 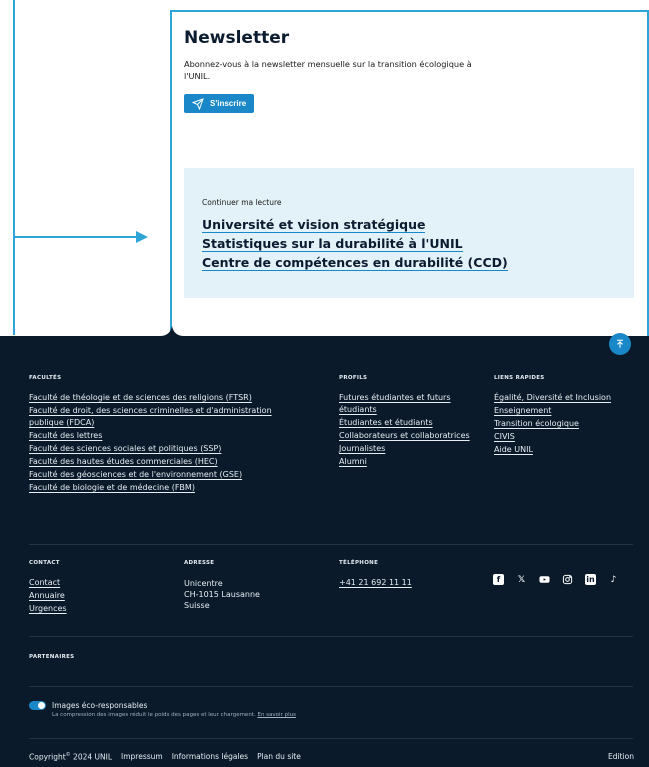 What do you see at coordinates (142, 757) in the screenshot?
I see `impressum-link: Impressum` at bounding box center [142, 757].